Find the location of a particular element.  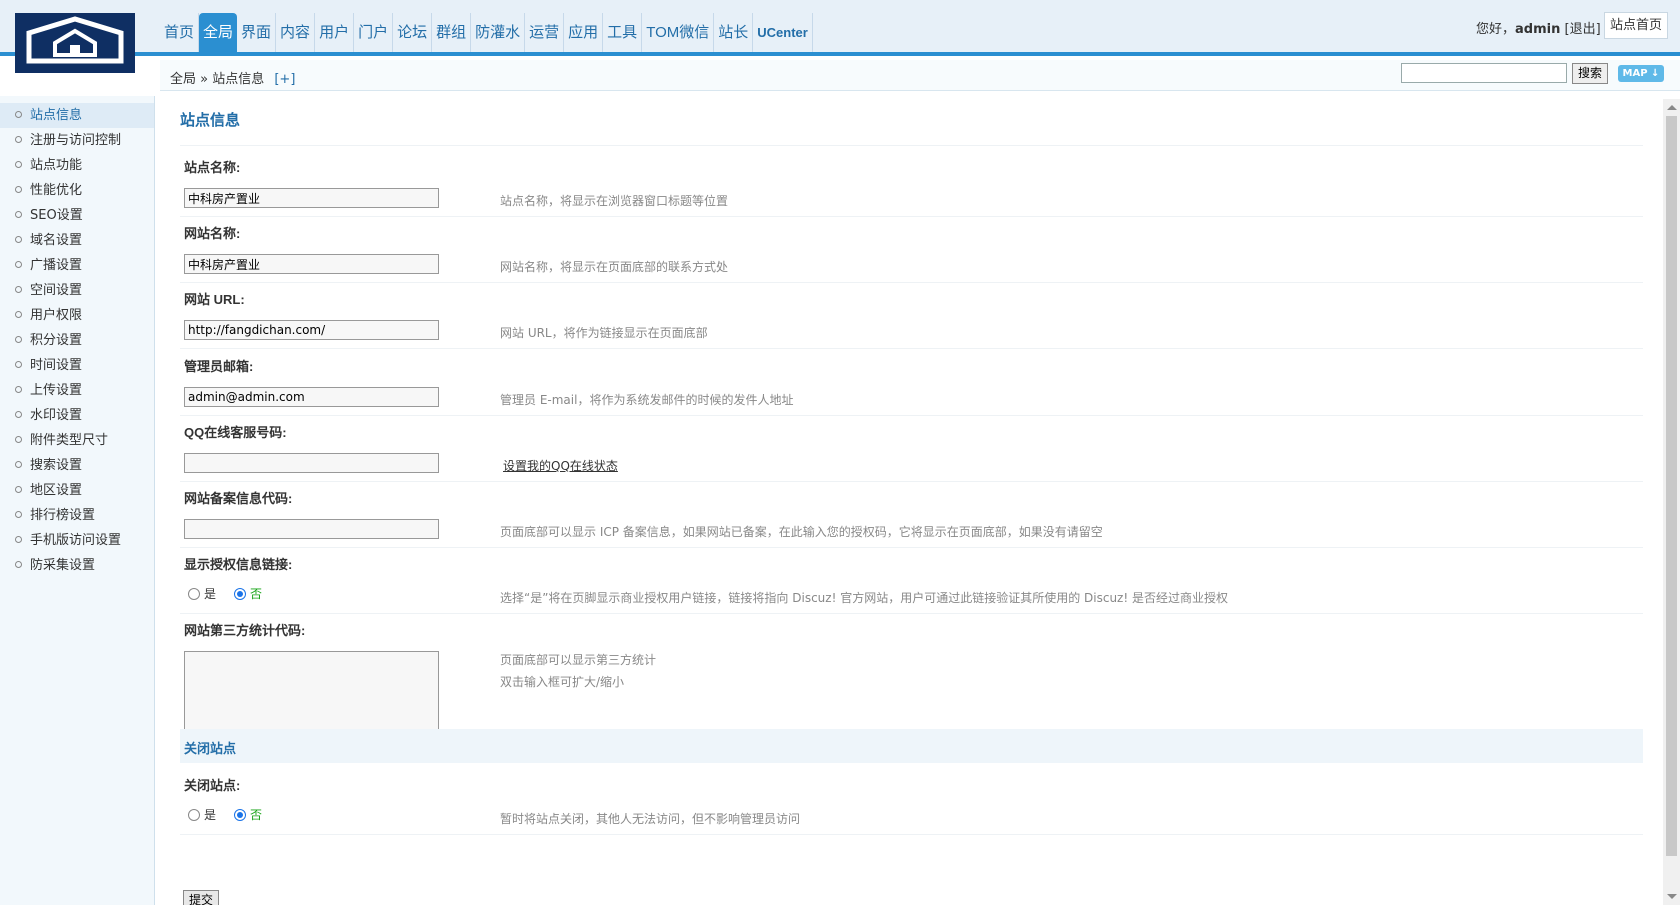

submit-button: 提交 is located at coordinates (201, 897).